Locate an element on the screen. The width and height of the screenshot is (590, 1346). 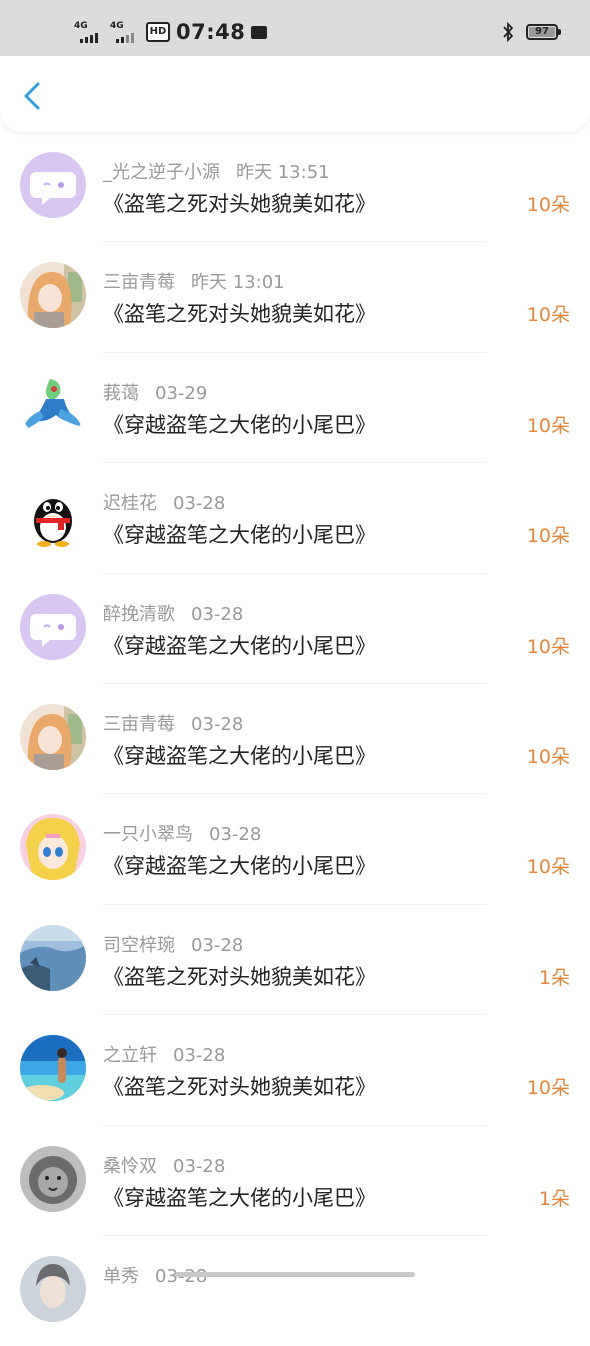
network-type-label: 4G is located at coordinates (81, 26).